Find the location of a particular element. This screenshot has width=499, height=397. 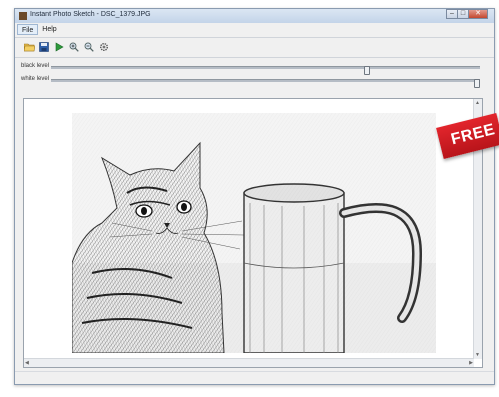

white-level-label: white level is located at coordinates (35, 79).